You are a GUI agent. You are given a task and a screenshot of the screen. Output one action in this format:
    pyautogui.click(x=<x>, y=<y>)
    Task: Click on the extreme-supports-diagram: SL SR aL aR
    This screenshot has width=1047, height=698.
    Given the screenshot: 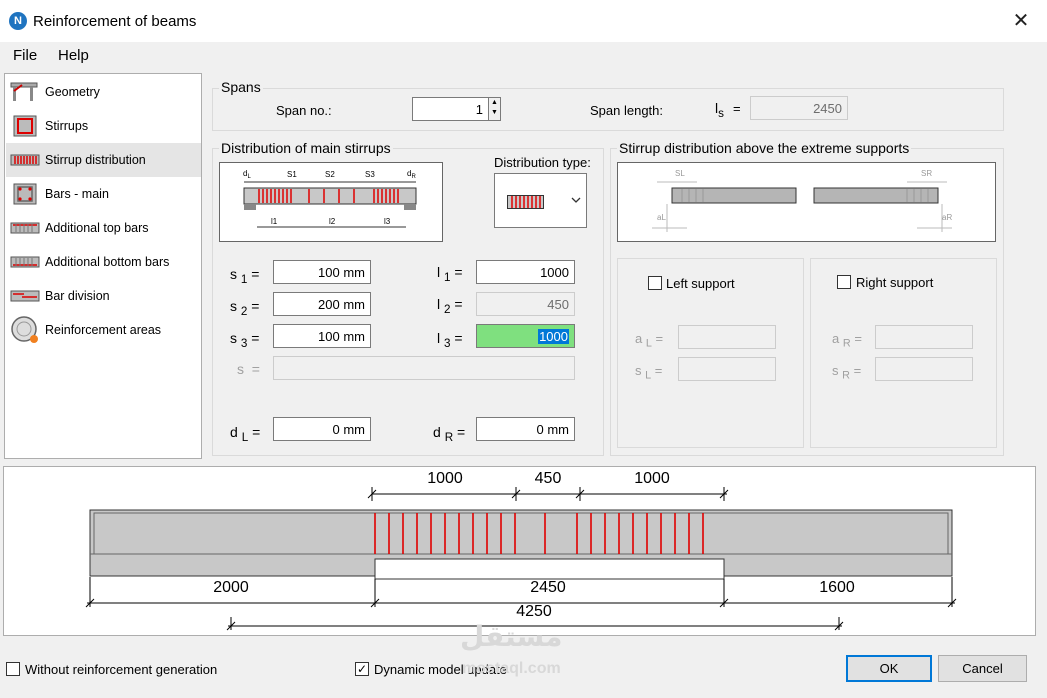 What is the action you would take?
    pyautogui.click(x=806, y=202)
    